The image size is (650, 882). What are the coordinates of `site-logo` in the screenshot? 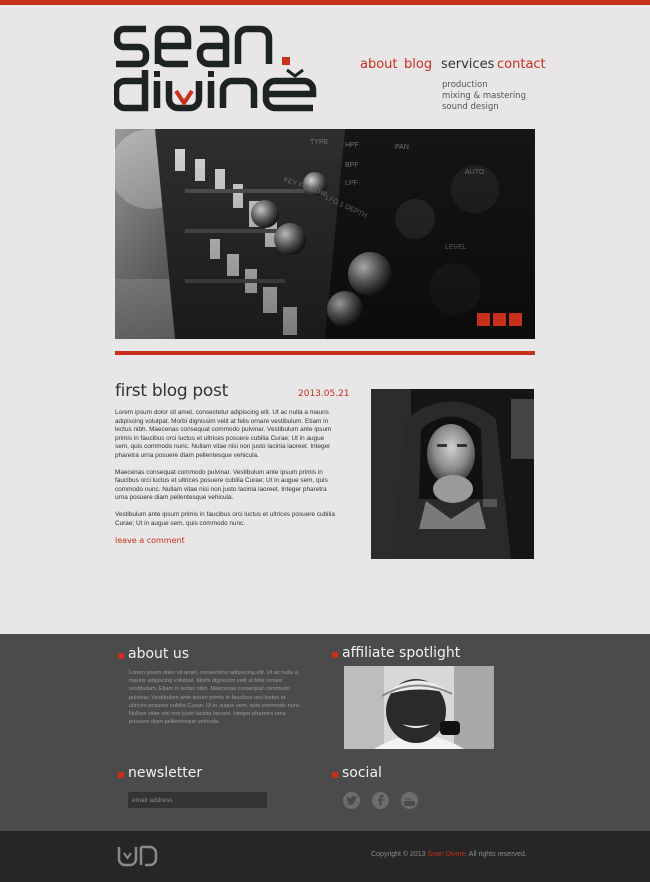 It's located at (215, 70).